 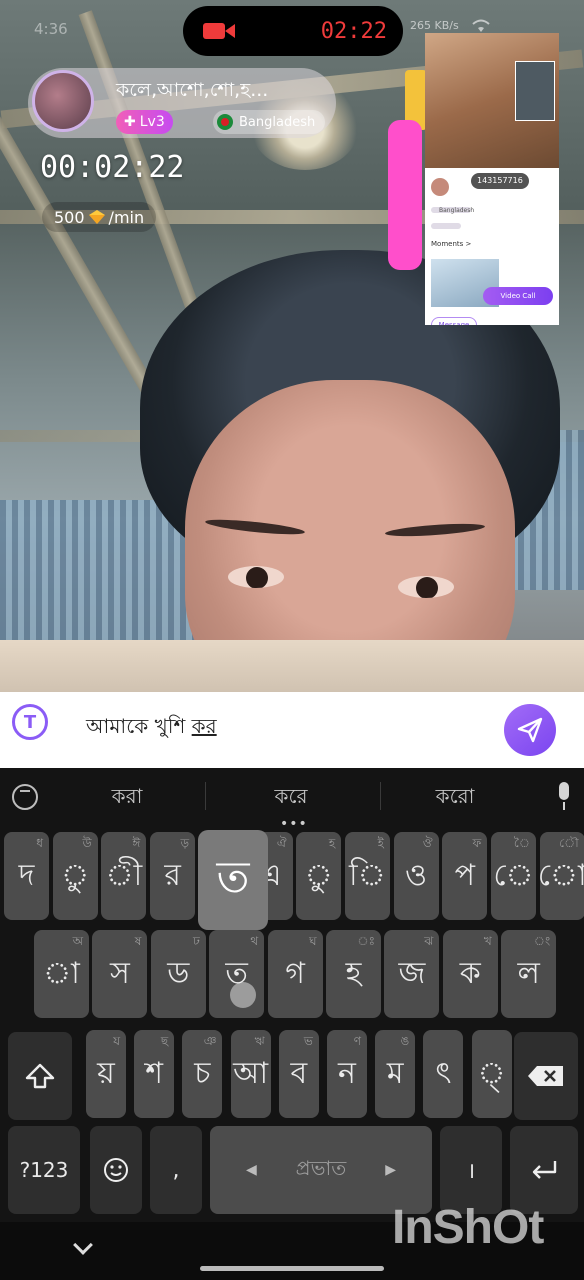 I want to click on key-hint: ঋ, so click(x=259, y=1041).